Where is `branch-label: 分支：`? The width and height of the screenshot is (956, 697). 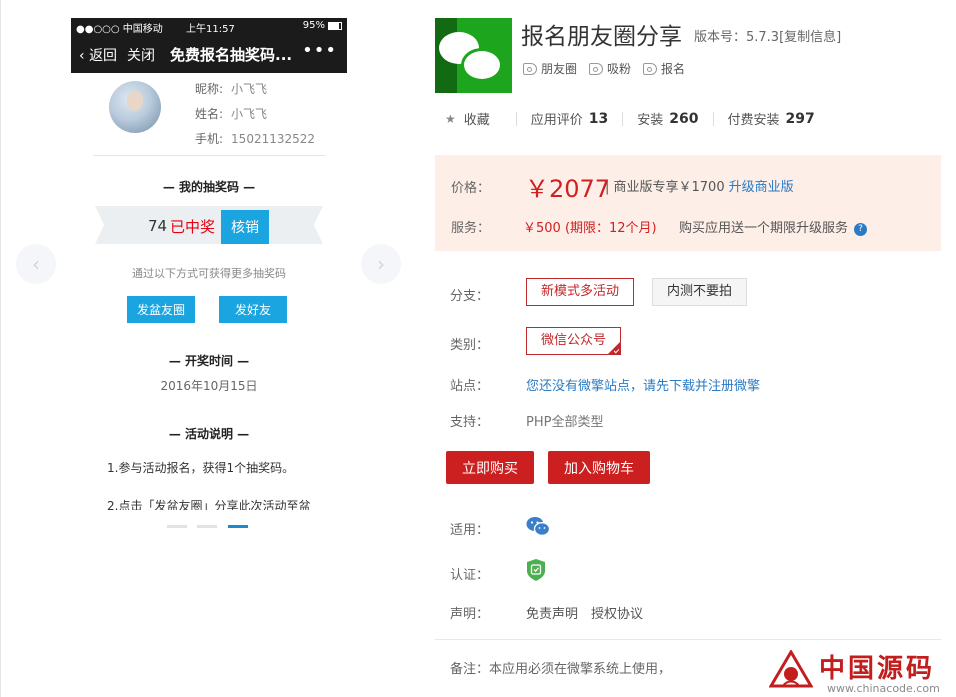
branch-label: 分支： is located at coordinates (470, 296).